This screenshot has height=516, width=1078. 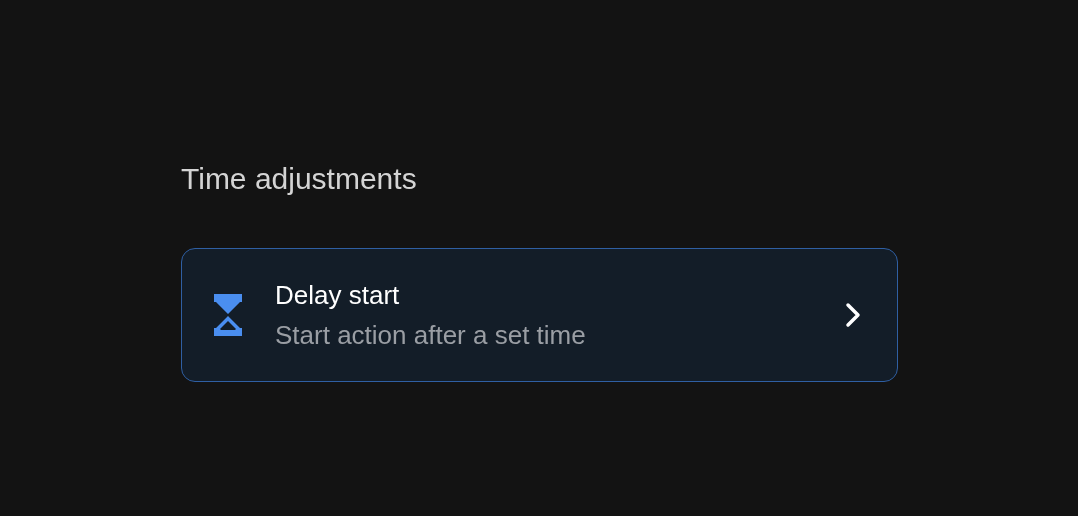 I want to click on hourglass-icon, so click(x=228, y=315).